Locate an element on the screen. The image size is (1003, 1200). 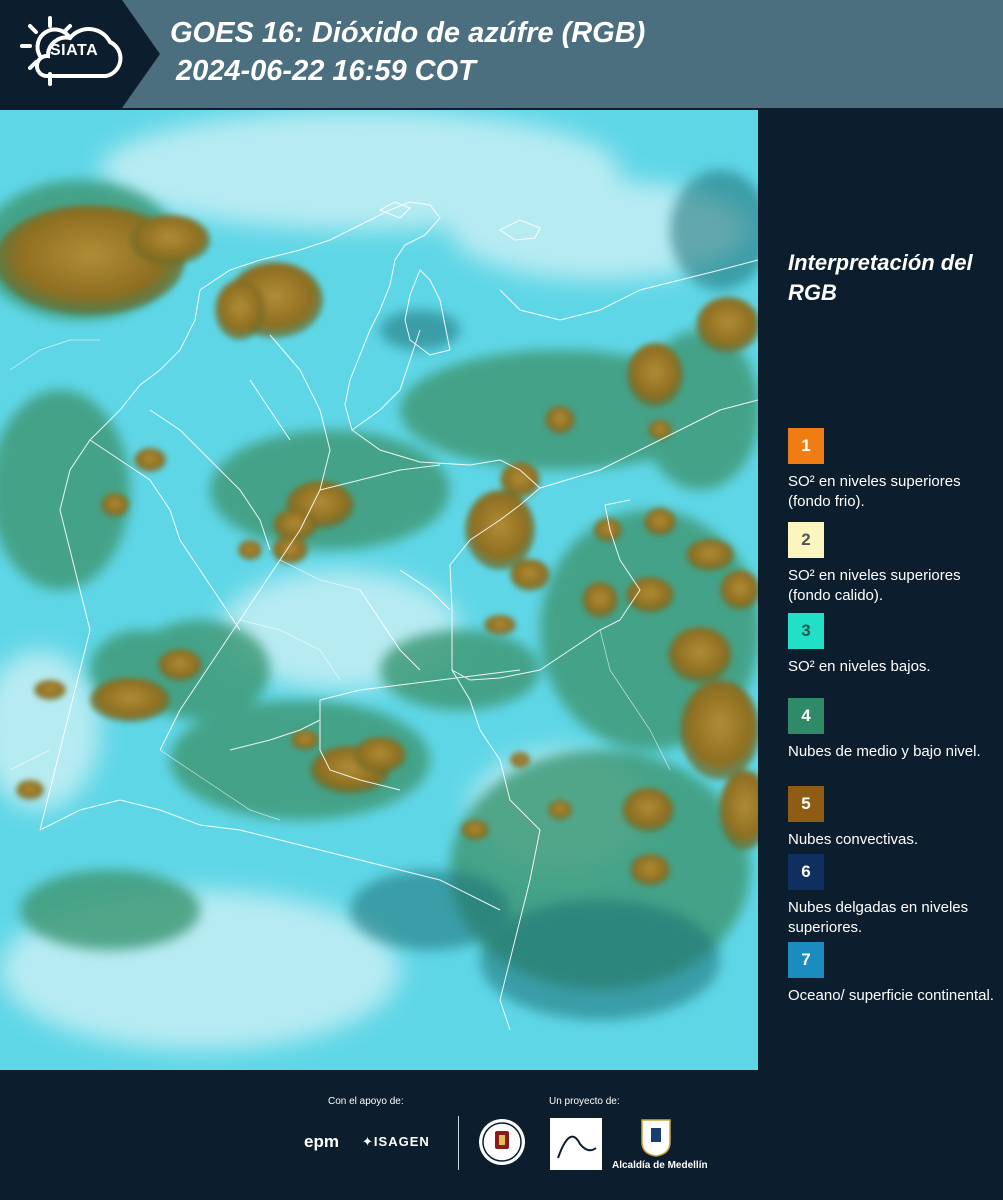
epm-logo: epm is located at coordinates (321, 1141).